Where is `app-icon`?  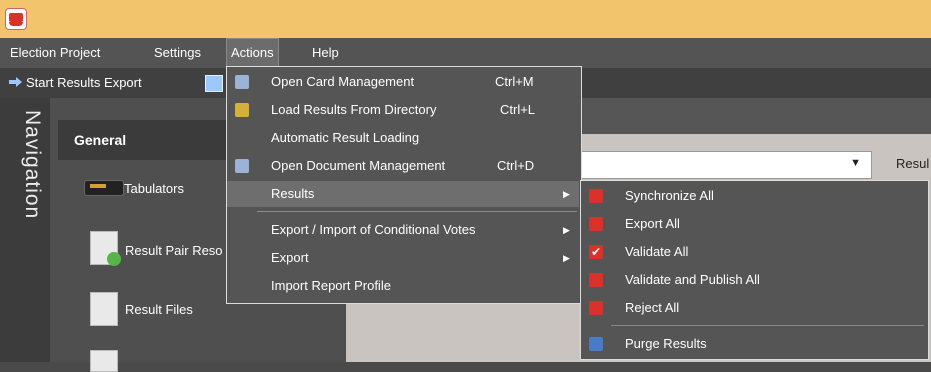 app-icon is located at coordinates (16, 19).